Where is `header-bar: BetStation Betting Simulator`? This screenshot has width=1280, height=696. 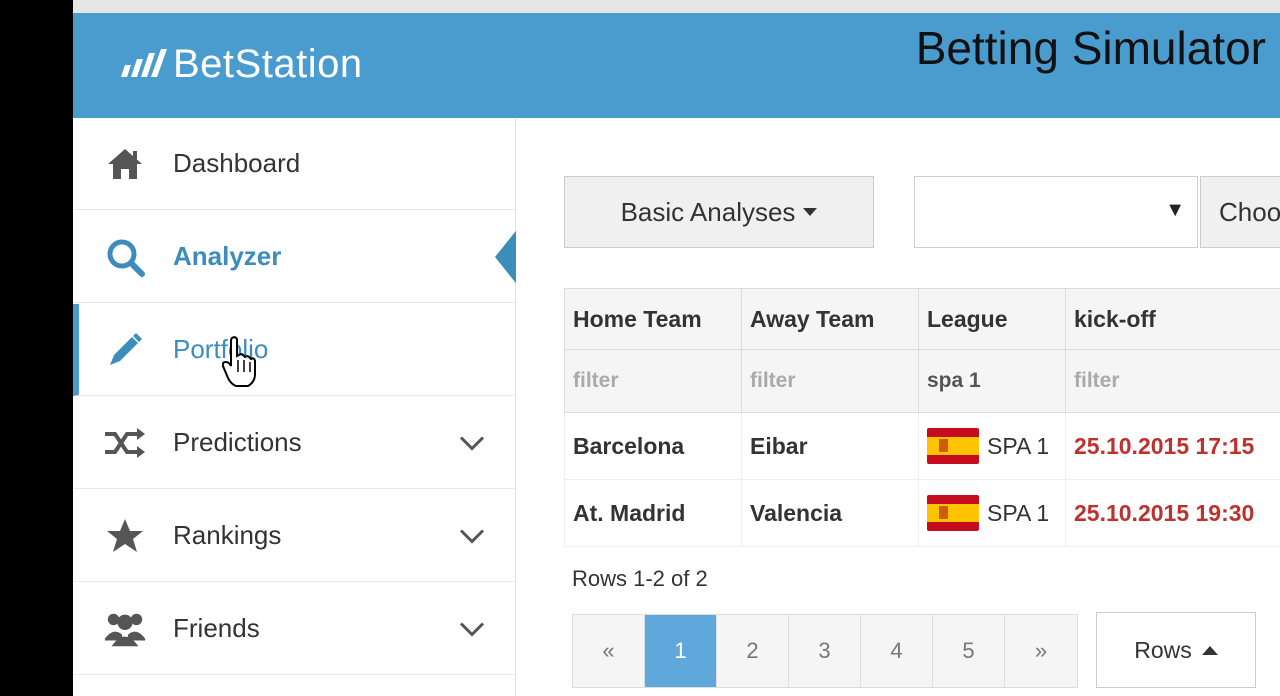
header-bar: BetStation Betting Simulator is located at coordinates (676, 65).